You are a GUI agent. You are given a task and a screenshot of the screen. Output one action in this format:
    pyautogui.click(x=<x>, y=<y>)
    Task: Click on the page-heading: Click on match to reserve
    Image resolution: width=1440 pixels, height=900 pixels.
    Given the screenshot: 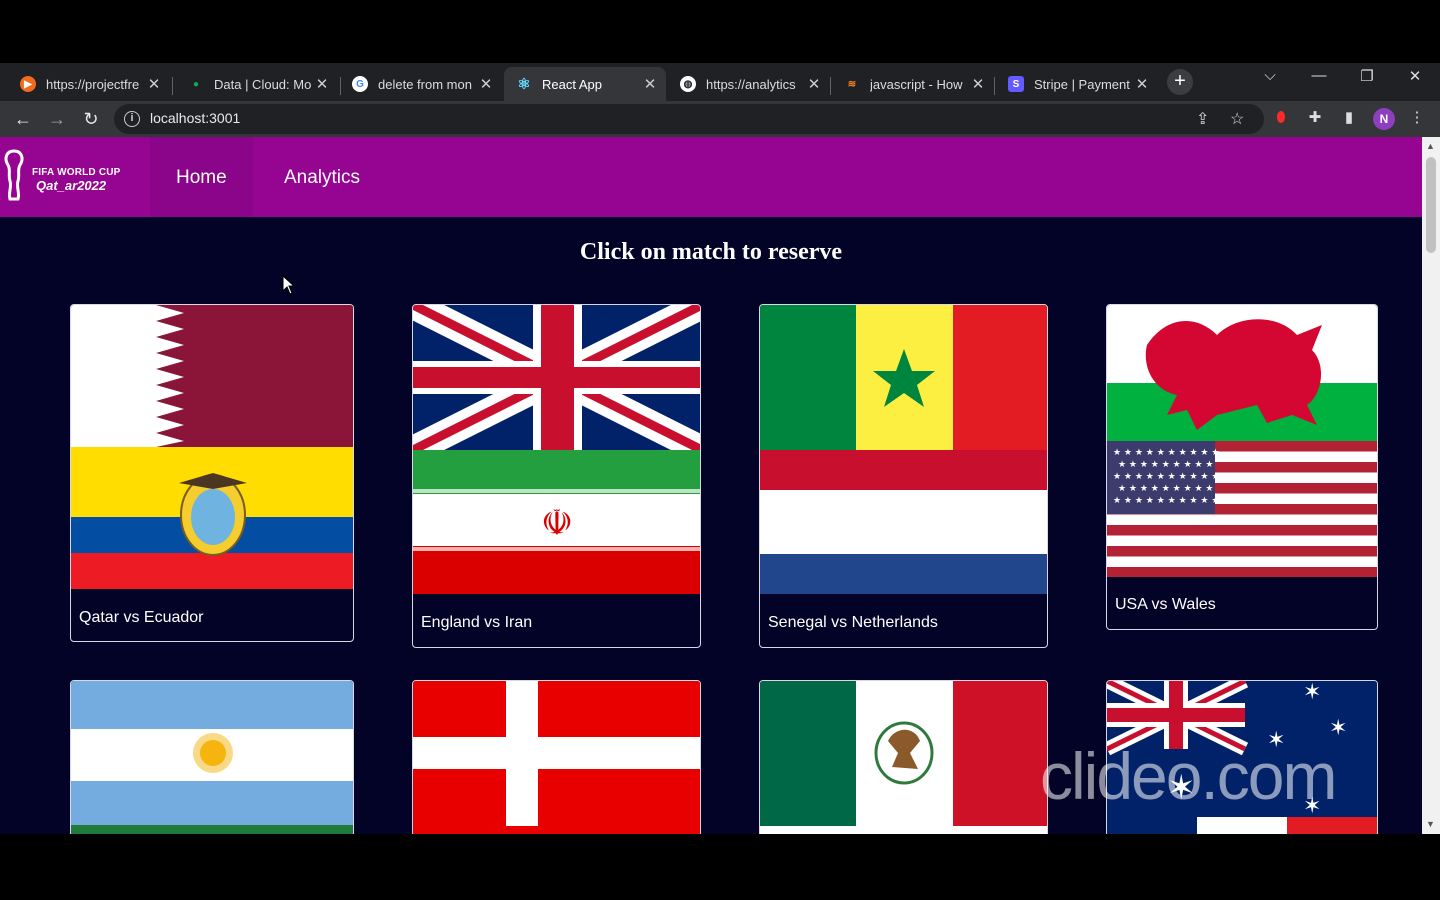 What is the action you would take?
    pyautogui.click(x=711, y=252)
    